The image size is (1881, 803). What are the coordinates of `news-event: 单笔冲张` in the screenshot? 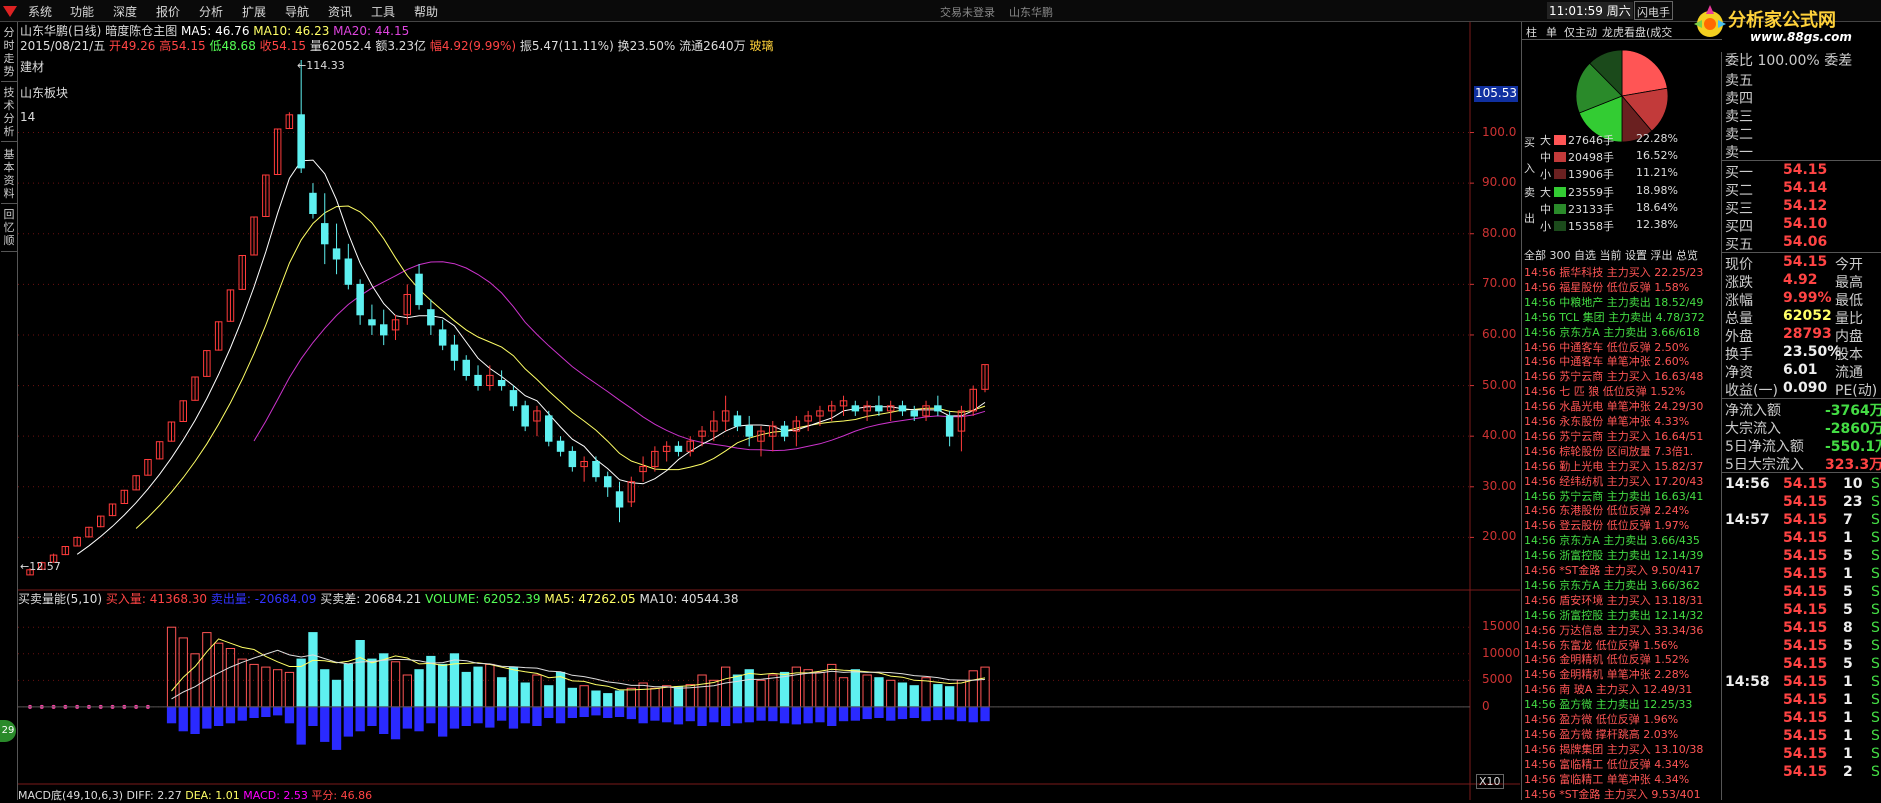 It's located at (1628, 779).